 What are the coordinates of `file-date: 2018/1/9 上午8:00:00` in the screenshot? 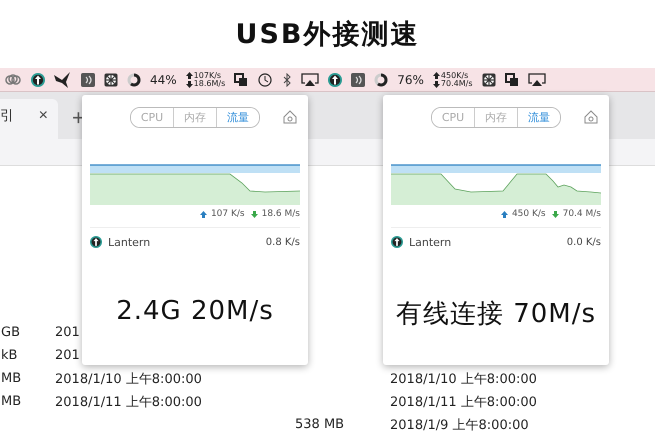 It's located at (460, 425).